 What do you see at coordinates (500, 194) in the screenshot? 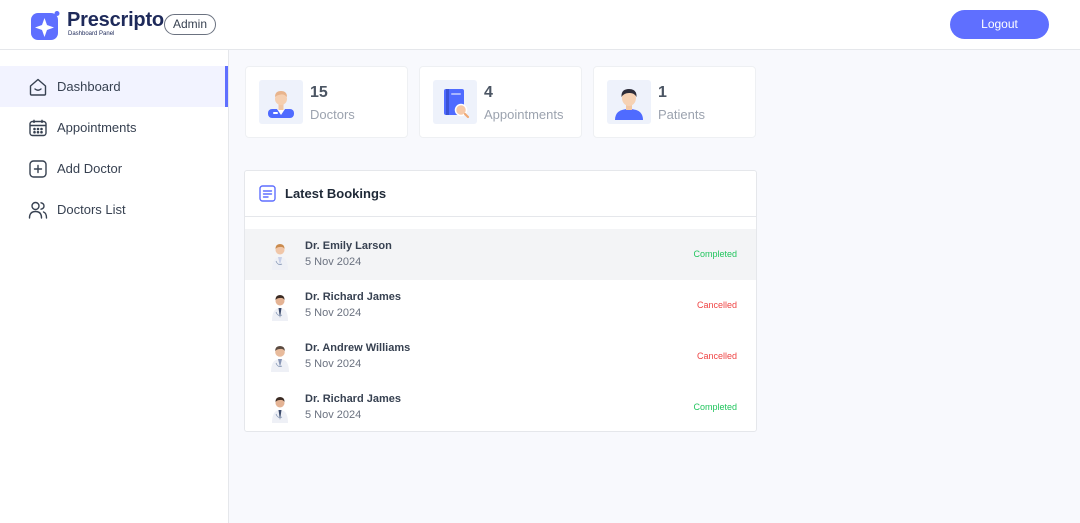
I see `bookings-header: Latest Bookings` at bounding box center [500, 194].